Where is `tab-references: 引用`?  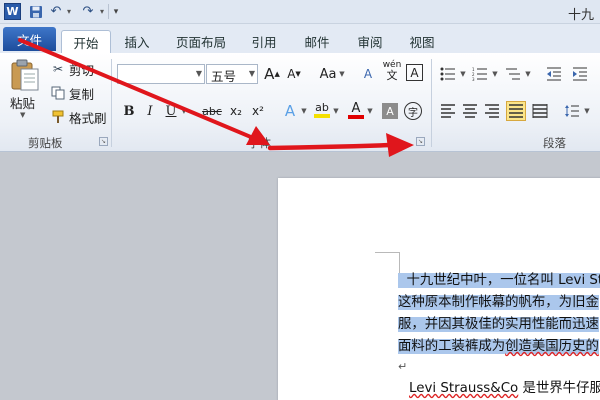
tab-references: 引用 is located at coordinates (264, 41).